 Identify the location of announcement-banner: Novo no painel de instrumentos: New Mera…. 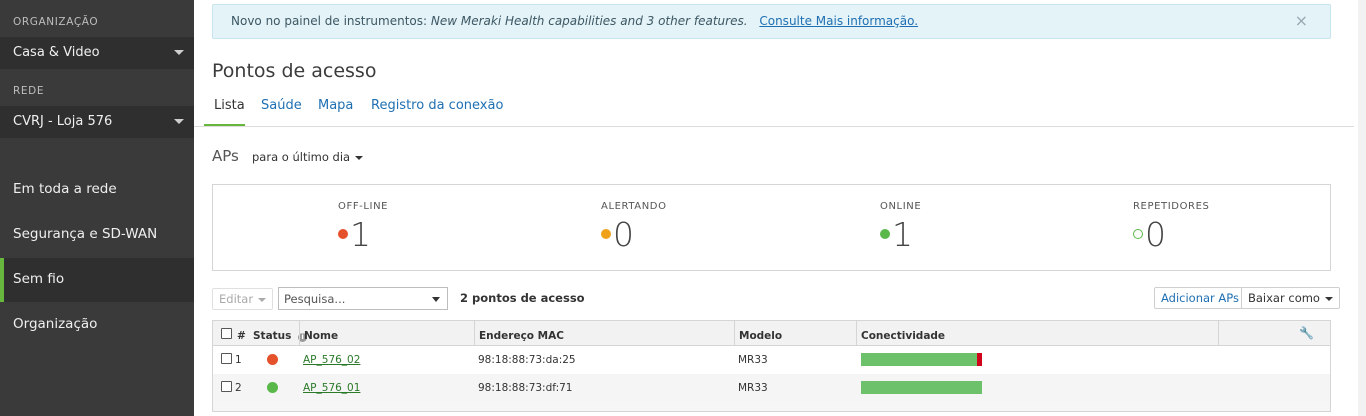
(771, 21).